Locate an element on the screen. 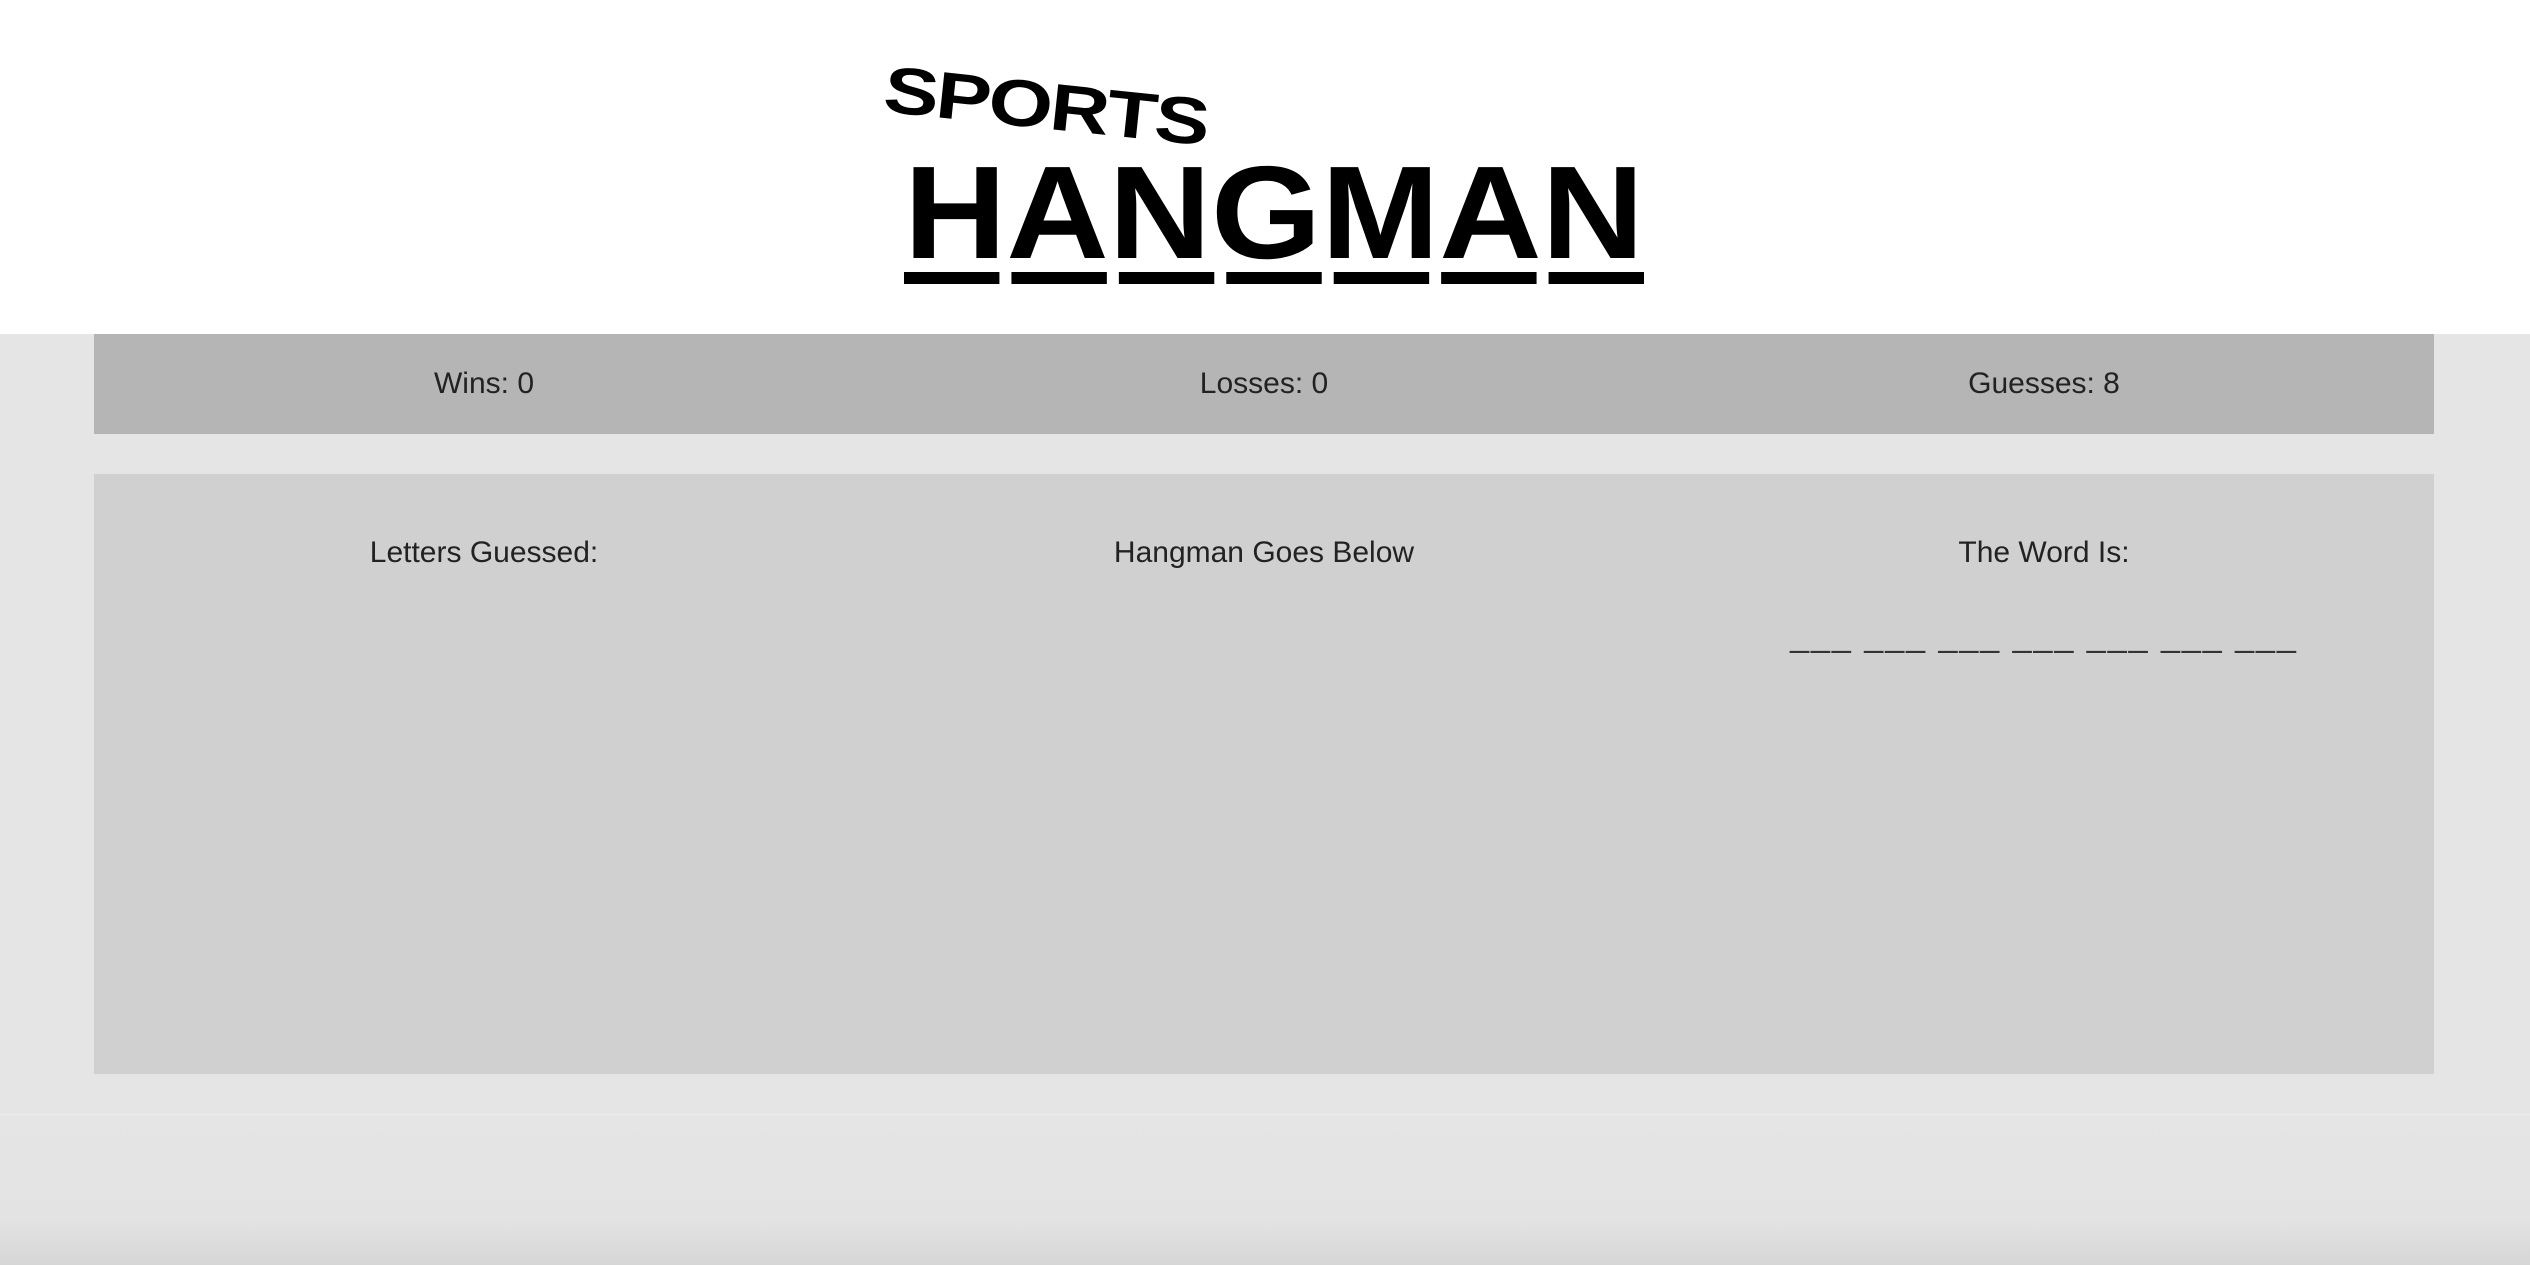  hangman-section: Hangman Goes Below is located at coordinates (1264, 774).